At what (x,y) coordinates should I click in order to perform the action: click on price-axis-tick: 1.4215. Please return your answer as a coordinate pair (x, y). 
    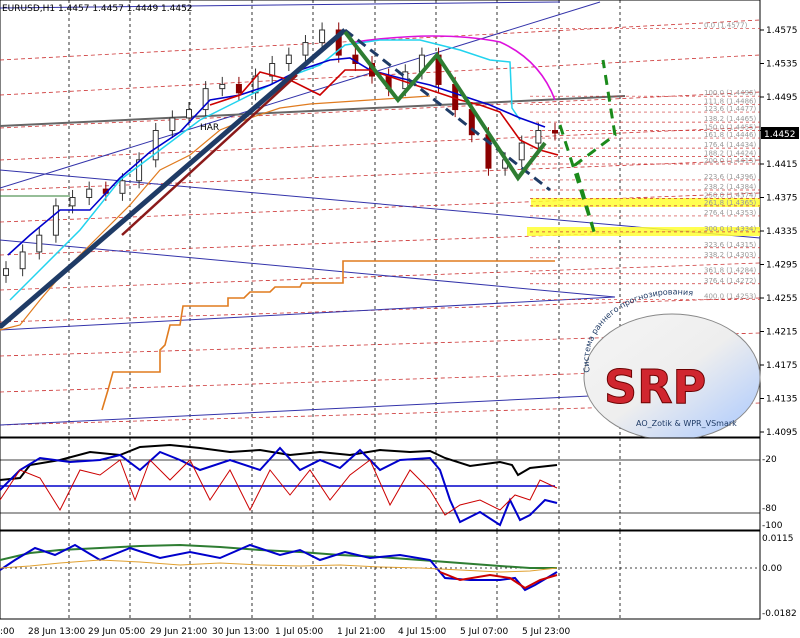
    Looking at the image, I should click on (782, 333).